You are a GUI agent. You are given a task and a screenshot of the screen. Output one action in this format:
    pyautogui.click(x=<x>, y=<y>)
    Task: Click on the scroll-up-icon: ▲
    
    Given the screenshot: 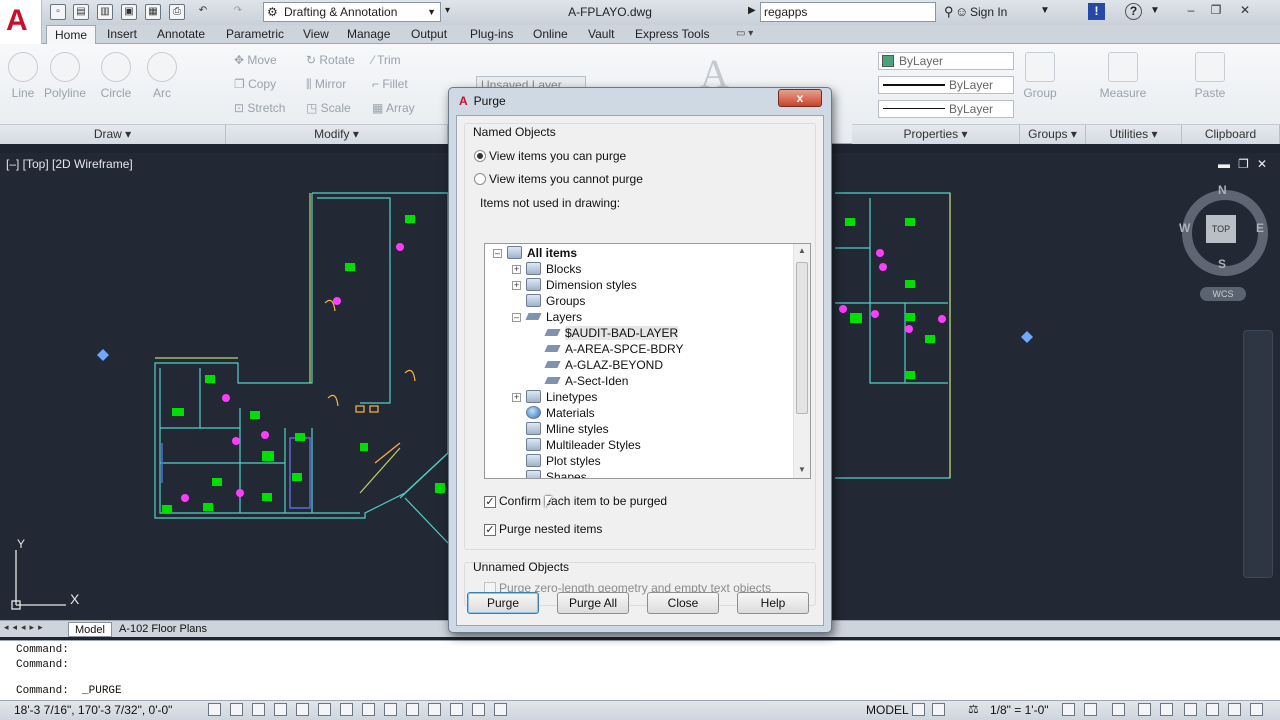 What is the action you would take?
    pyautogui.click(x=802, y=250)
    